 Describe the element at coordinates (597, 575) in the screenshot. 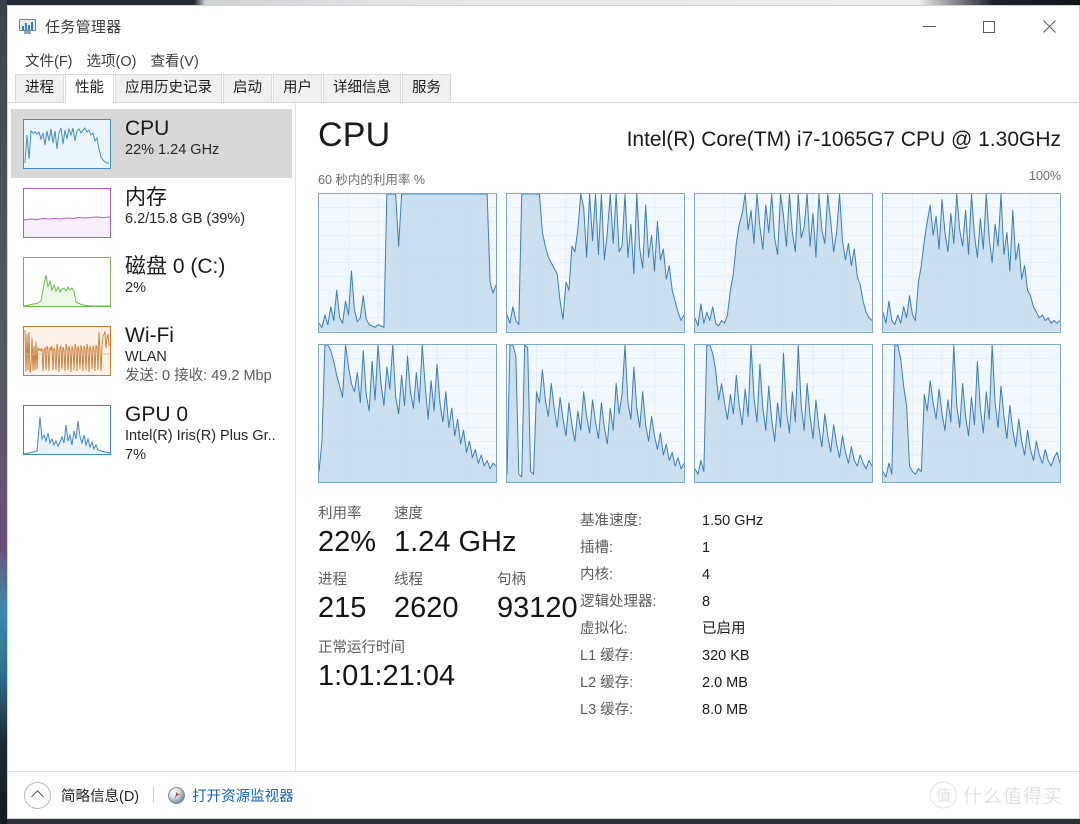

I see `spec-key: 内核:` at that location.